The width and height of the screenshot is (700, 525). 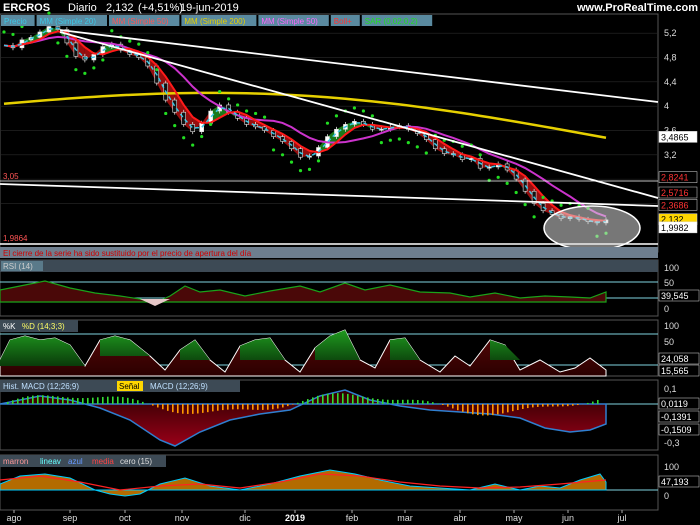 I want to click on stoch-tick-100: 100, so click(x=671, y=326).